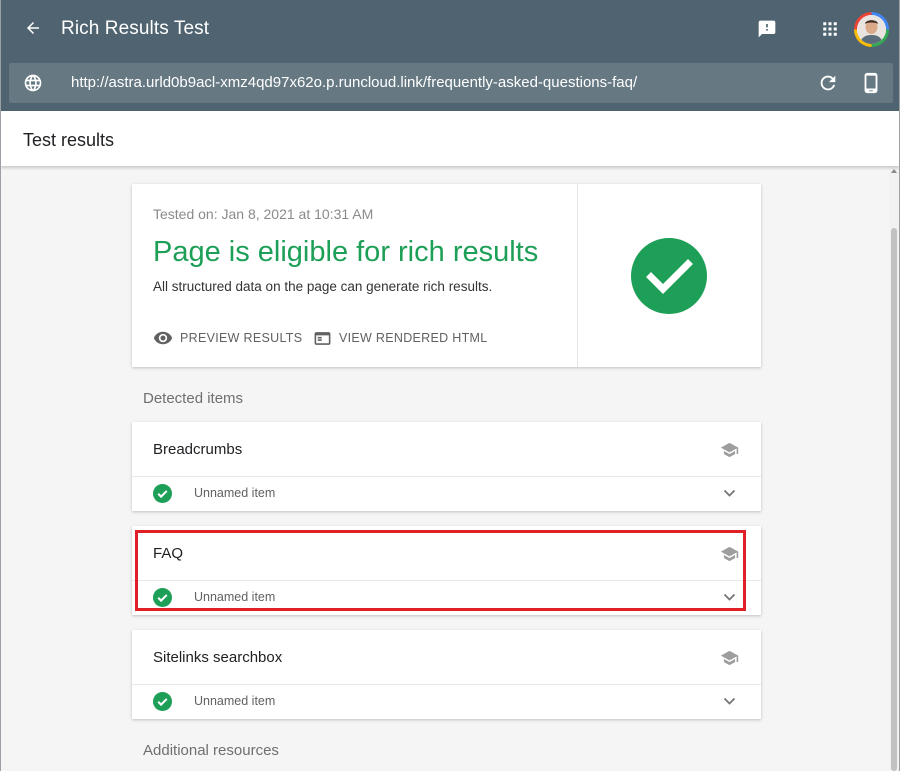  I want to click on back-arrow-icon, so click(33, 28).